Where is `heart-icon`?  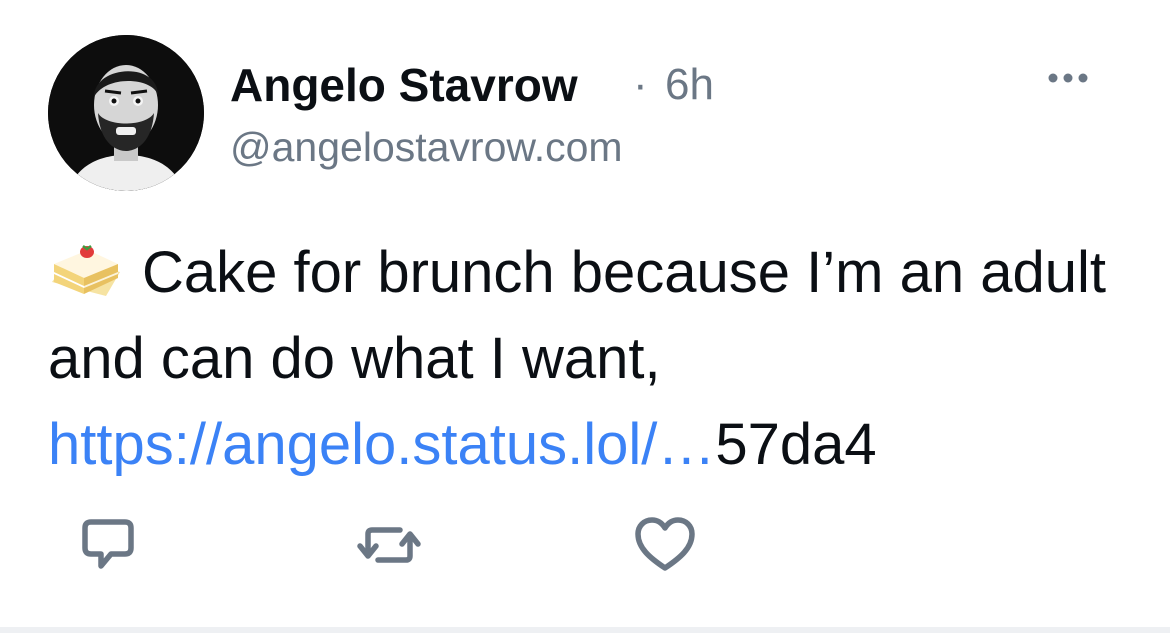
heart-icon is located at coordinates (665, 544).